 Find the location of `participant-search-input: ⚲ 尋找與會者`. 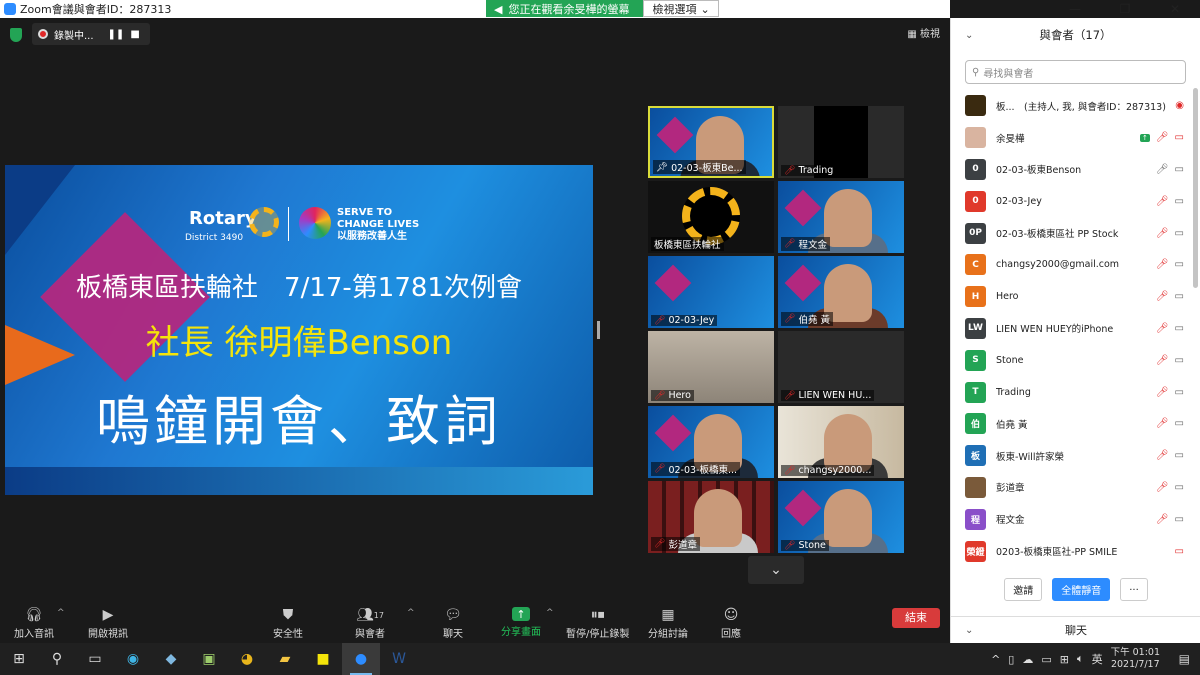

participant-search-input: ⚲ 尋找與會者 is located at coordinates (1075, 72).